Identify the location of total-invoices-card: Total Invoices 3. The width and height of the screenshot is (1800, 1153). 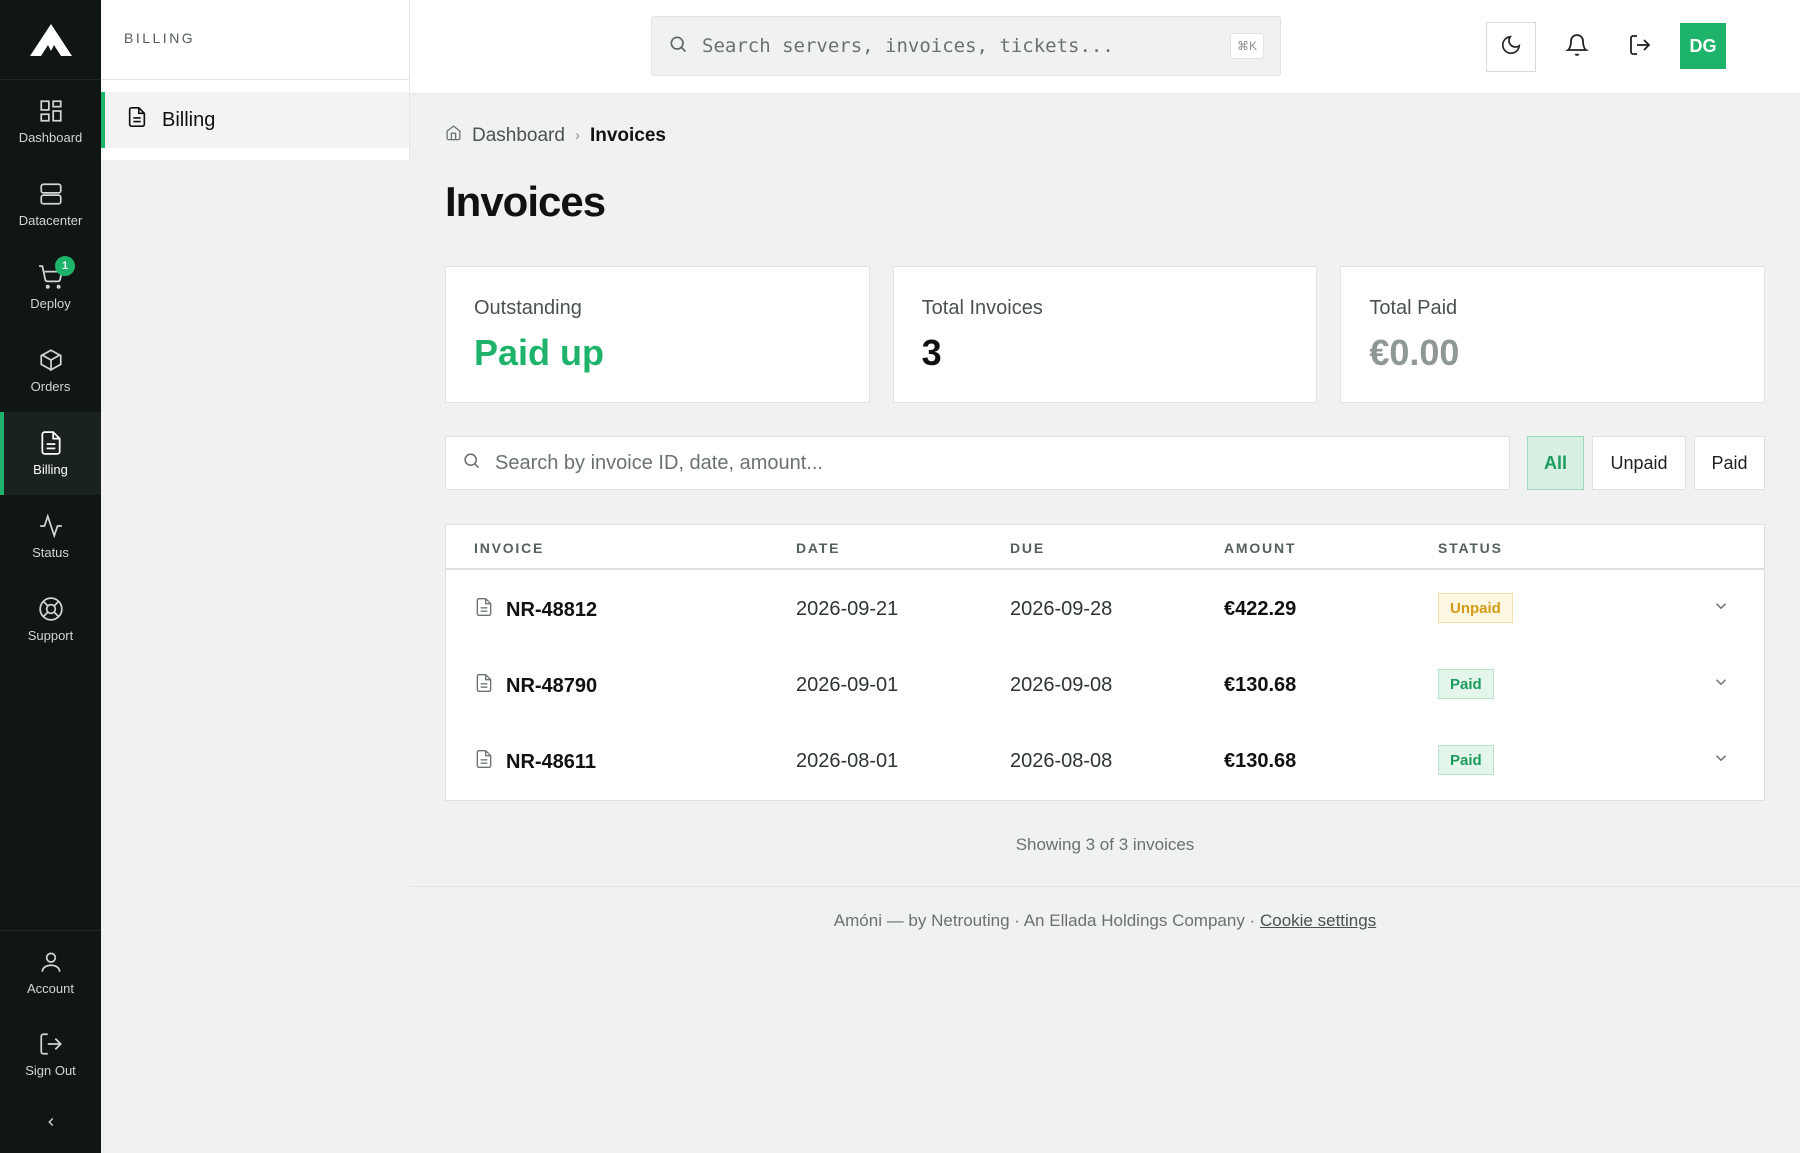
(1105, 334).